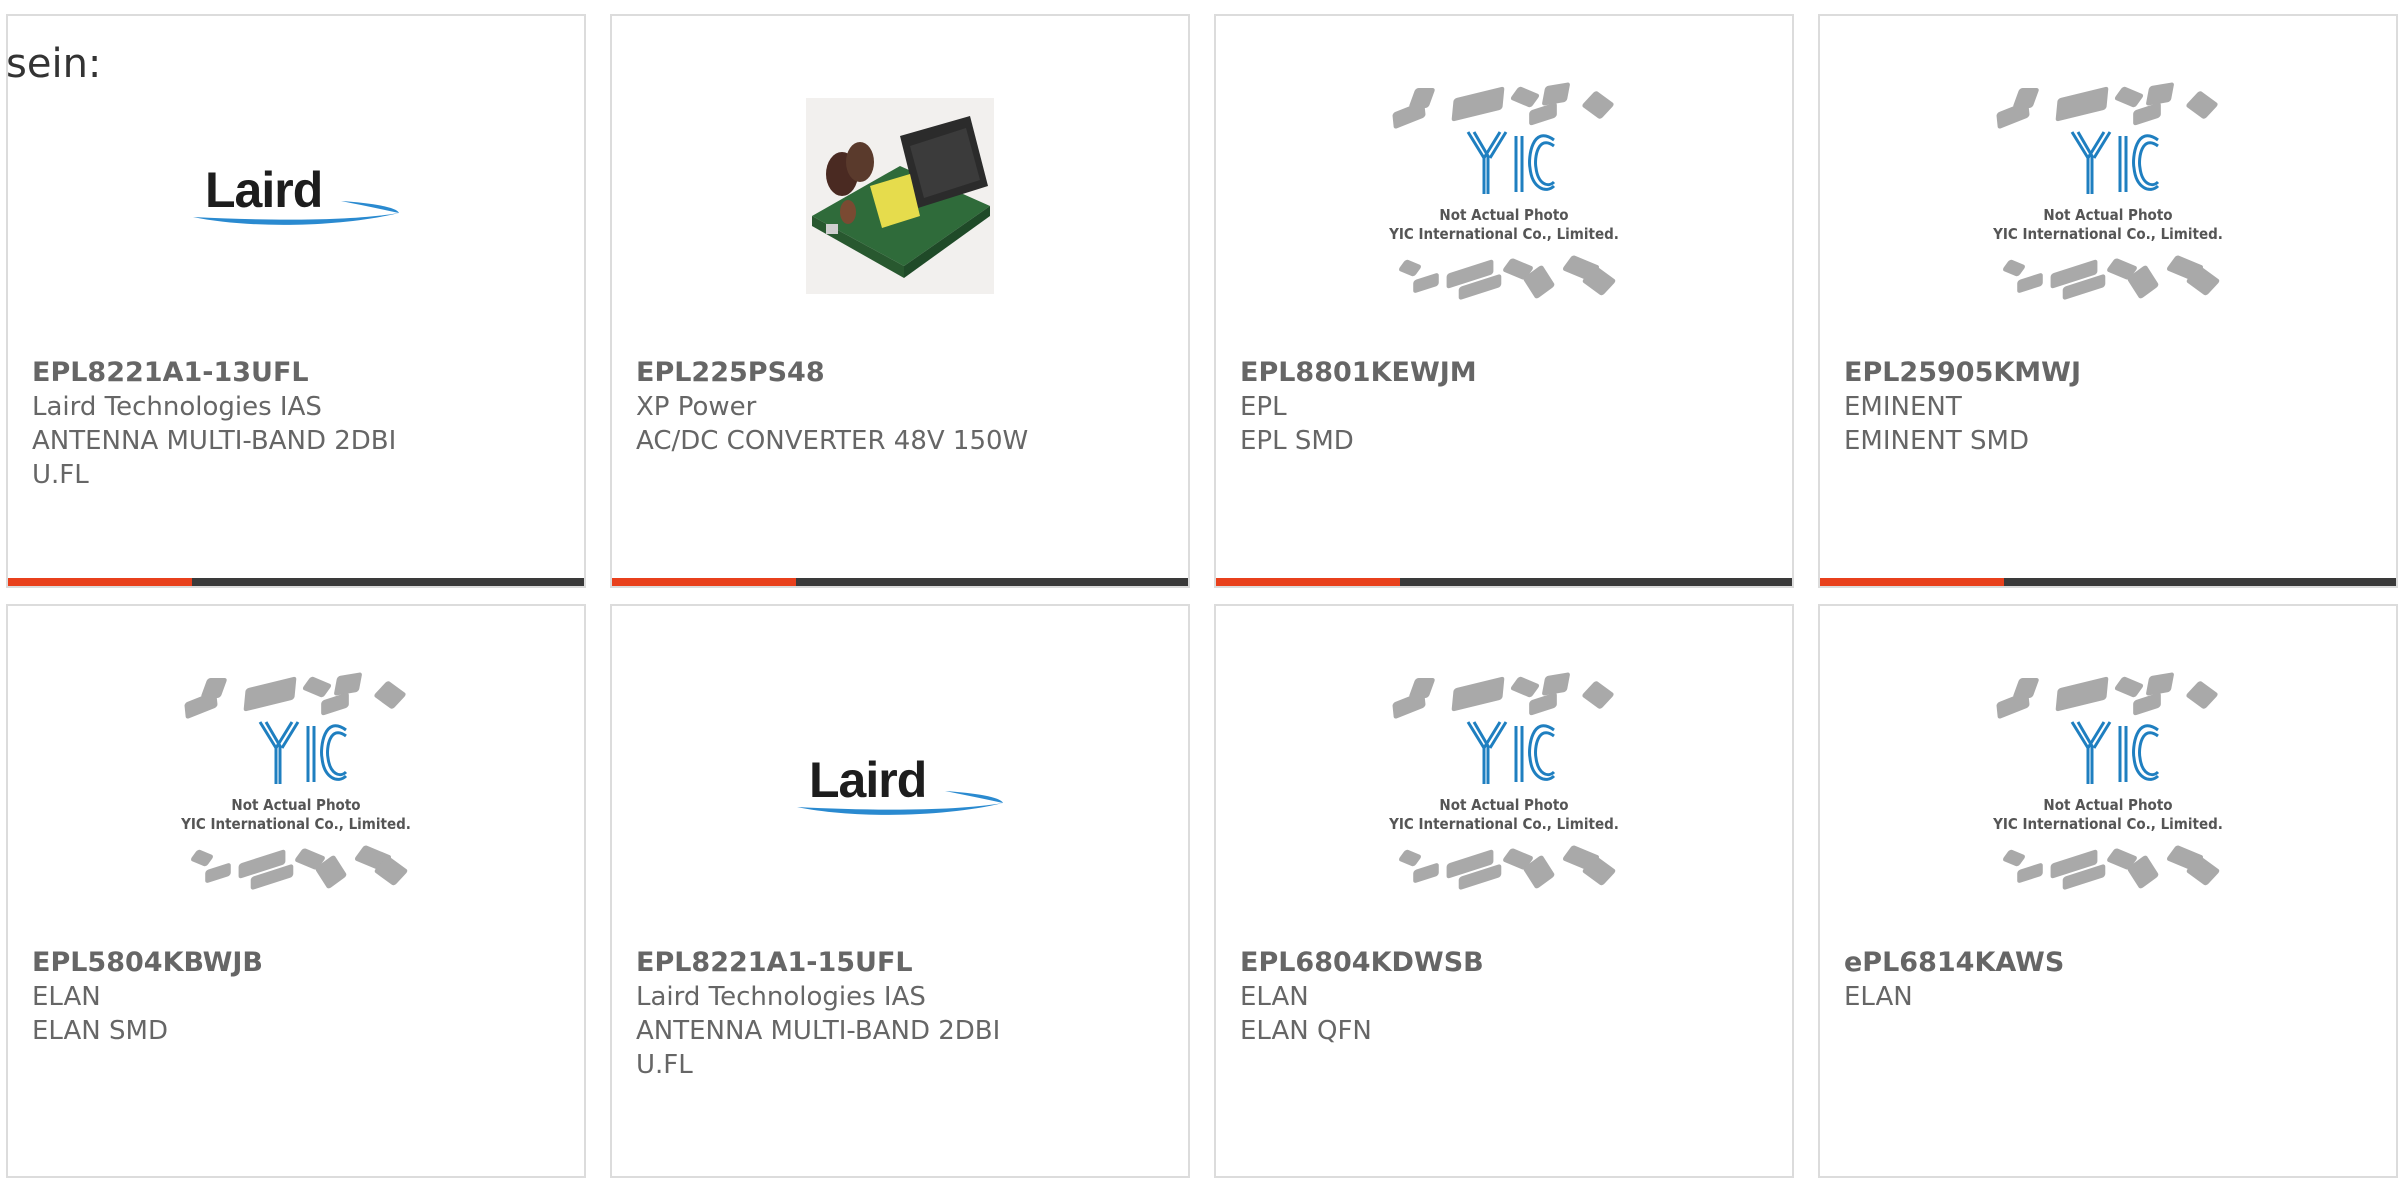  What do you see at coordinates (2110, 963) in the screenshot?
I see `part-number-link: ePL6814KAWS` at bounding box center [2110, 963].